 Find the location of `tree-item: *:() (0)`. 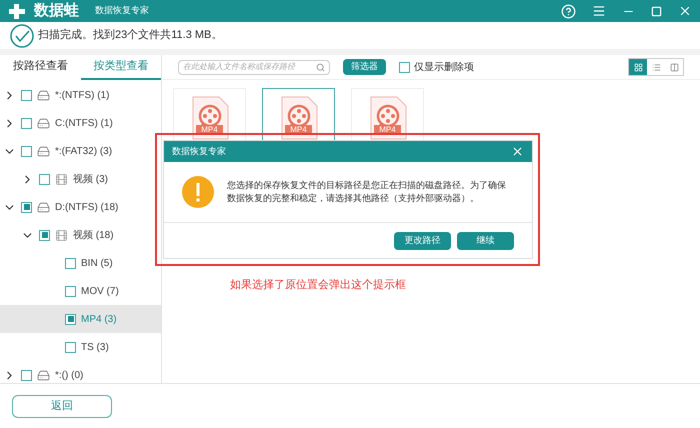

tree-item: *:() (0) is located at coordinates (80, 375).